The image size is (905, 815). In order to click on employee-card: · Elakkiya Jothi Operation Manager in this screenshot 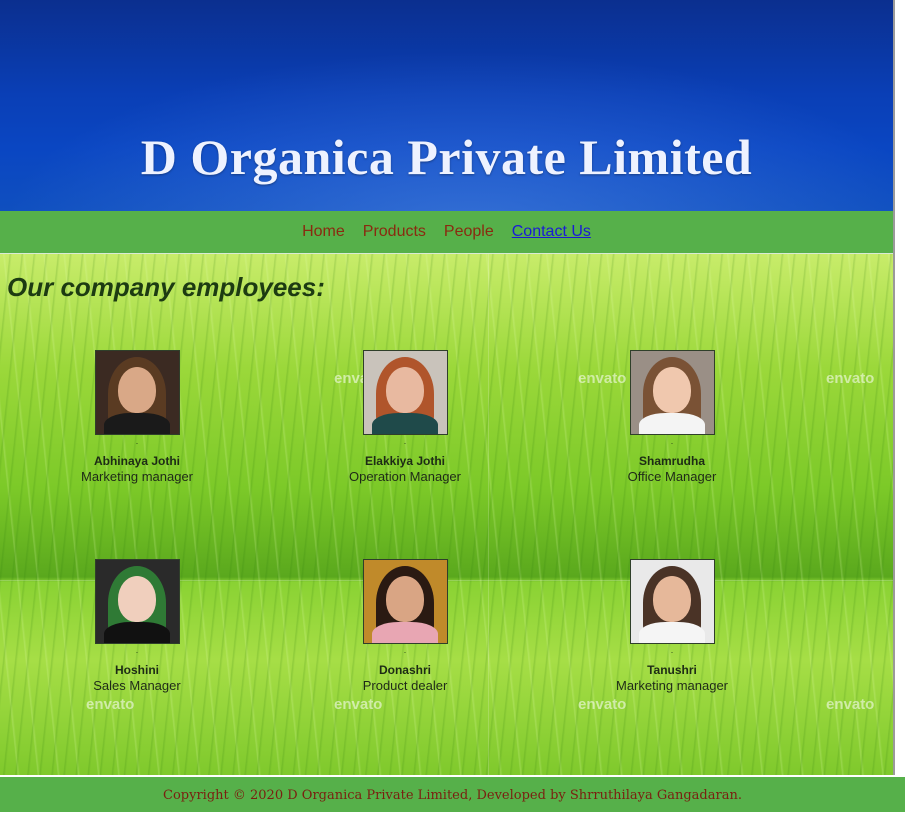, I will do `click(405, 417)`.